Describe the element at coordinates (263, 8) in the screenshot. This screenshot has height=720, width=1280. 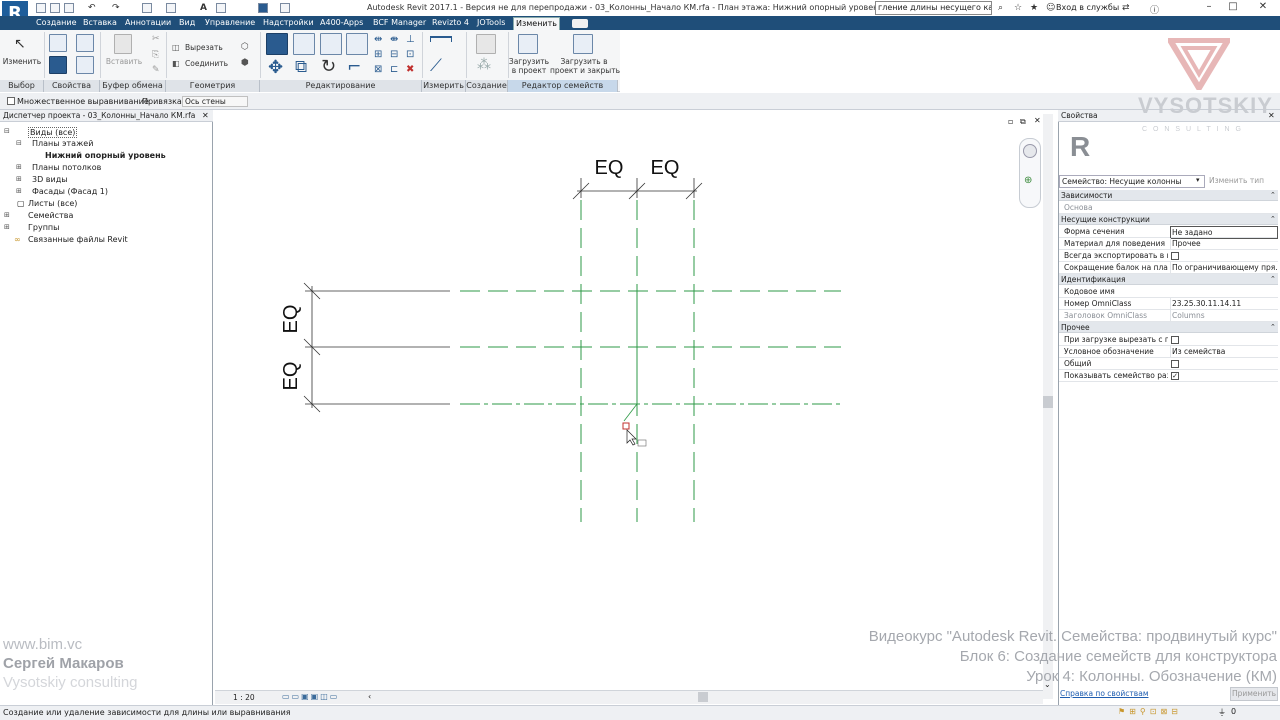
I see `thin-lines-icon` at that location.